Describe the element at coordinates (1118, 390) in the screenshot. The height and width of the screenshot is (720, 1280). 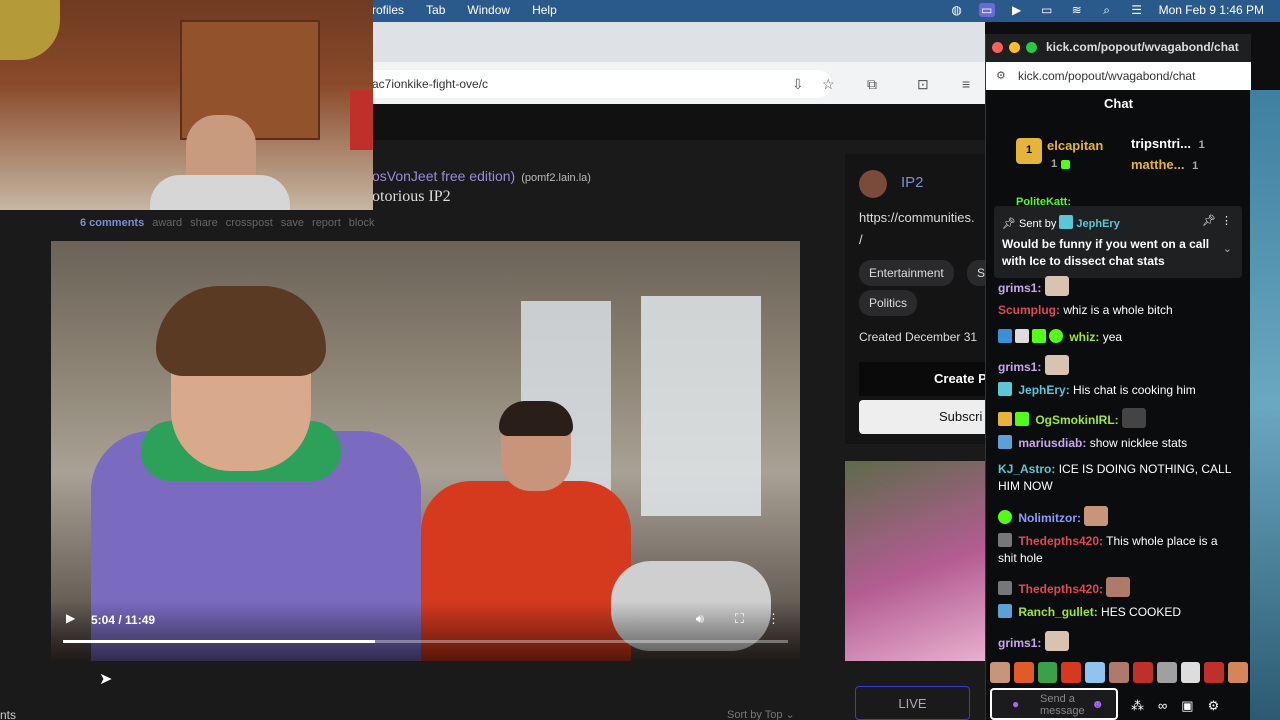
I see `chat-message: JephEry: His chat is cooking him` at that location.